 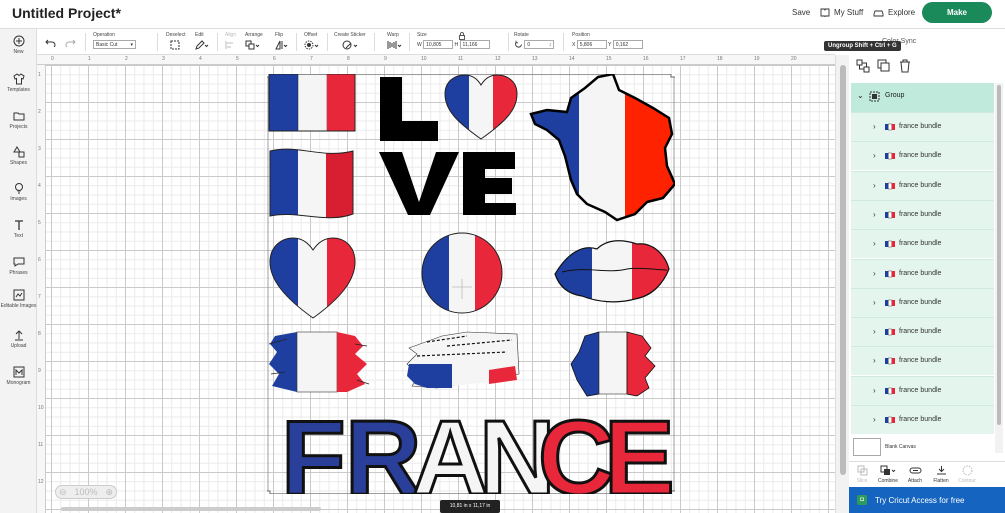 What do you see at coordinates (841, 12) in the screenshot?
I see `my-stuff-button: My Stuff` at bounding box center [841, 12].